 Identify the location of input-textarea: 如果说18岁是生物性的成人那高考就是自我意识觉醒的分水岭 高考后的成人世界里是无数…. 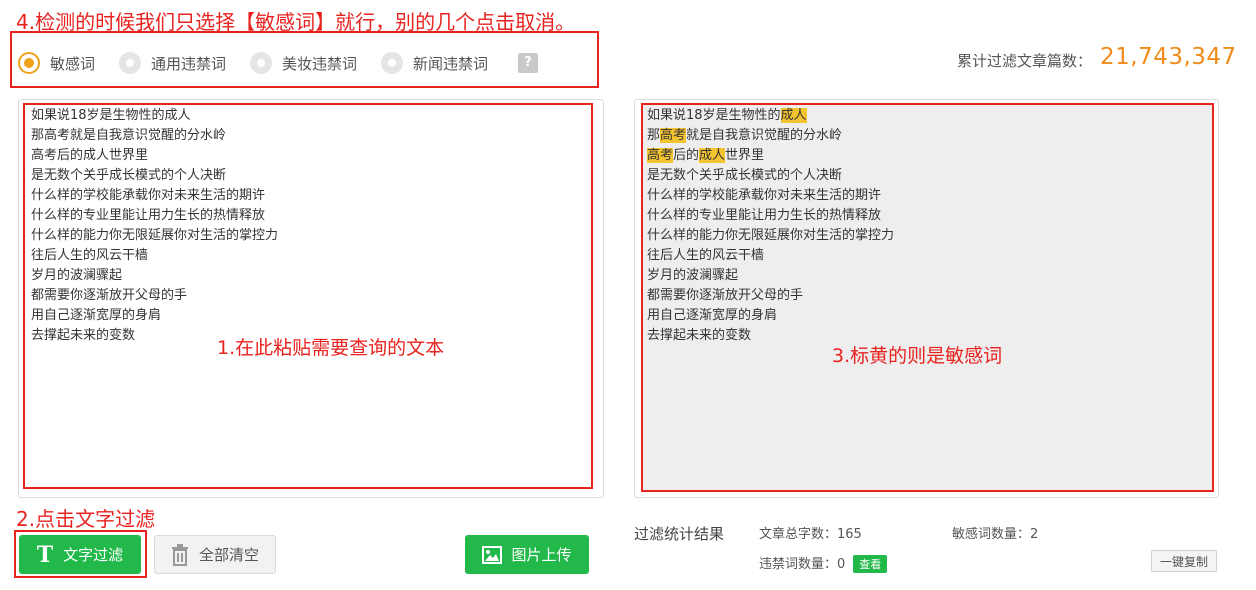
(154, 226).